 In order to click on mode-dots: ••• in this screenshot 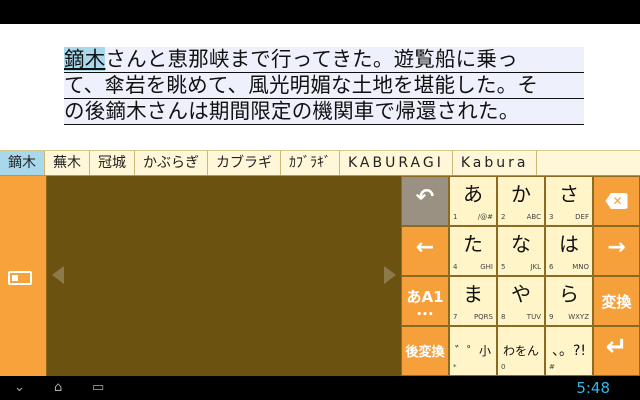, I will do `click(425, 315)`.